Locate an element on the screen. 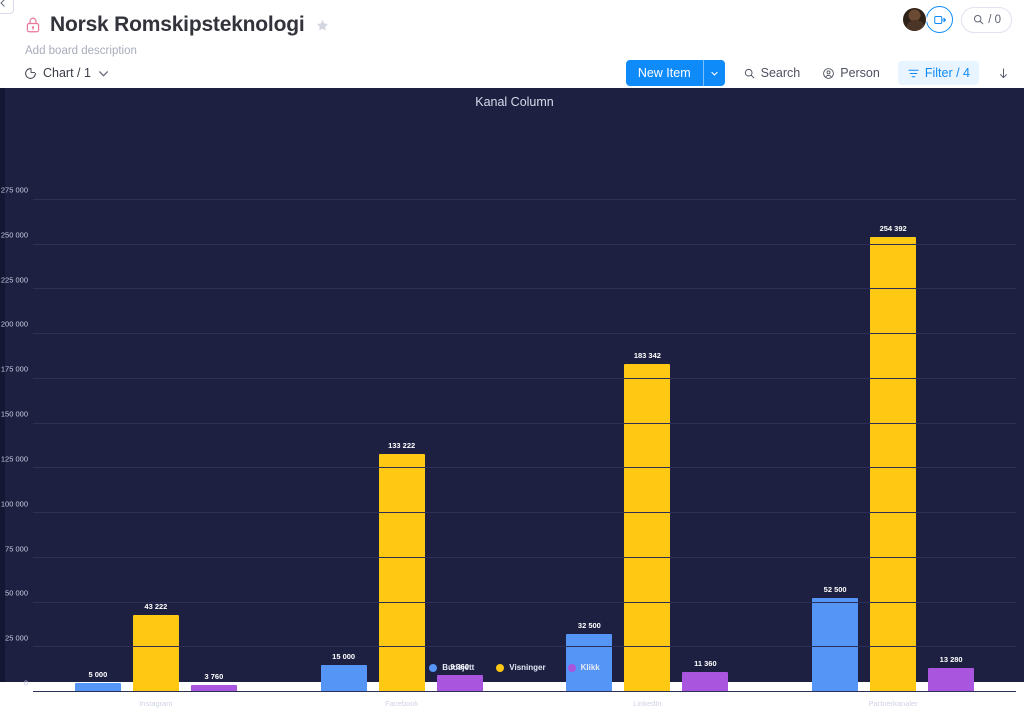  chart-bar: 9 360 is located at coordinates (459, 677).